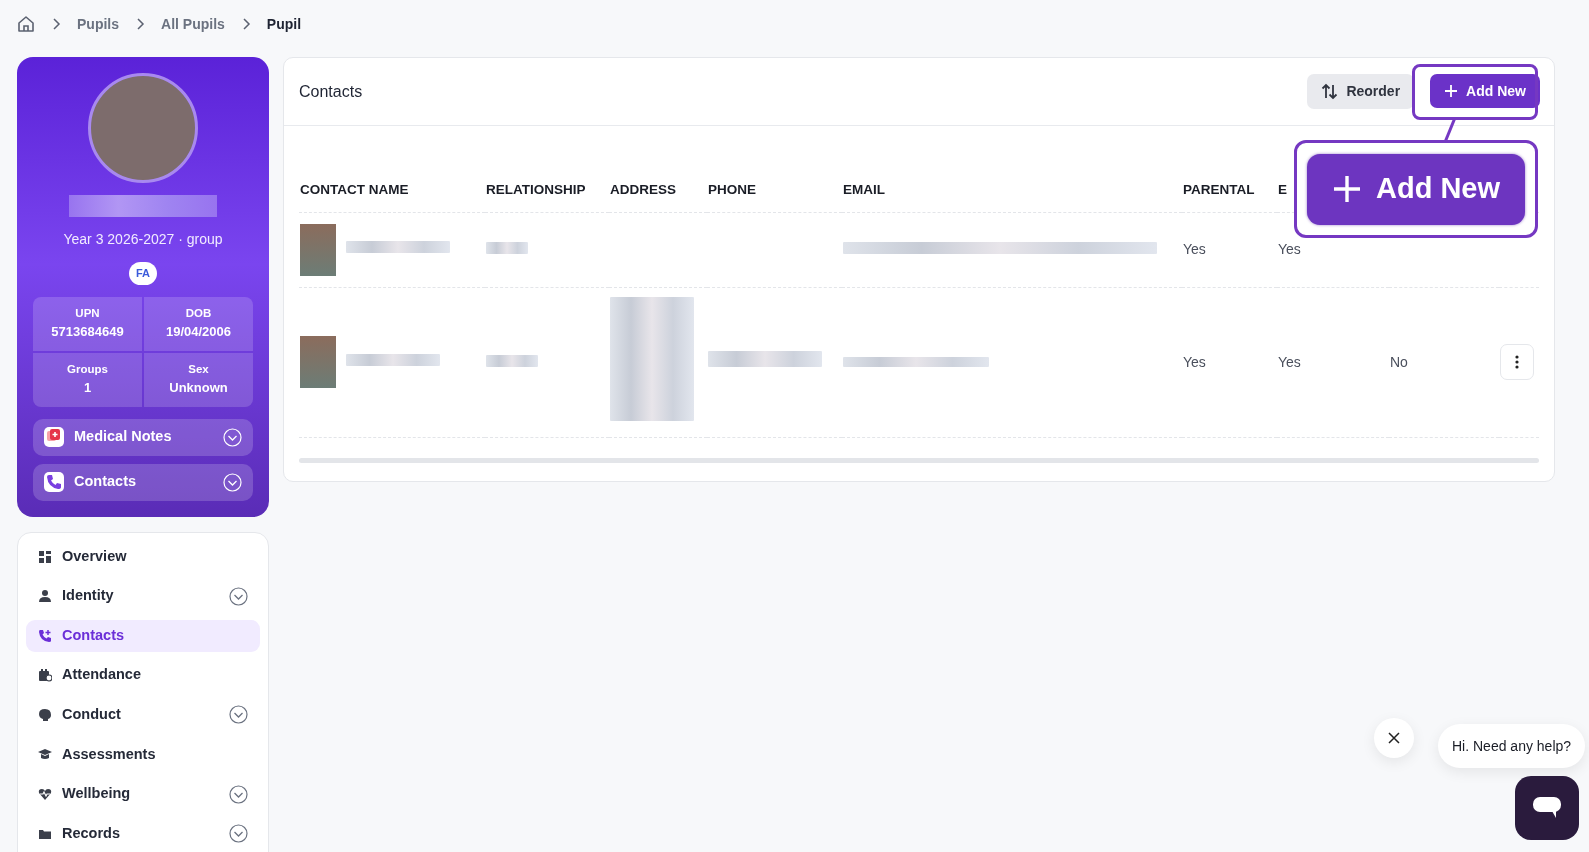 This screenshot has width=1589, height=852. Describe the element at coordinates (919, 460) in the screenshot. I see `horizontal-scrollbar` at that location.